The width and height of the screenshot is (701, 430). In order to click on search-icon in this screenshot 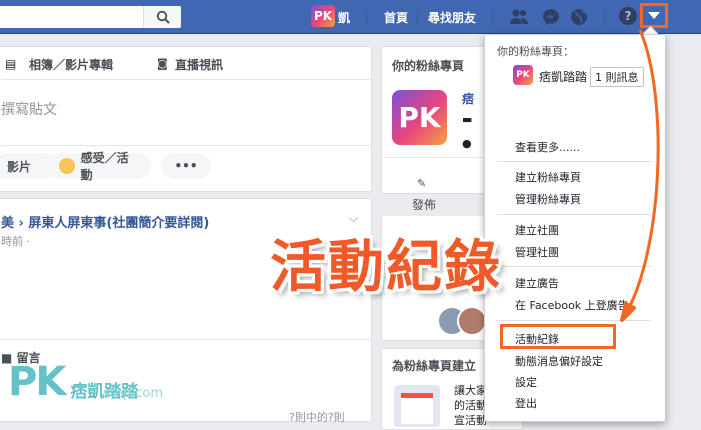, I will do `click(163, 17)`.